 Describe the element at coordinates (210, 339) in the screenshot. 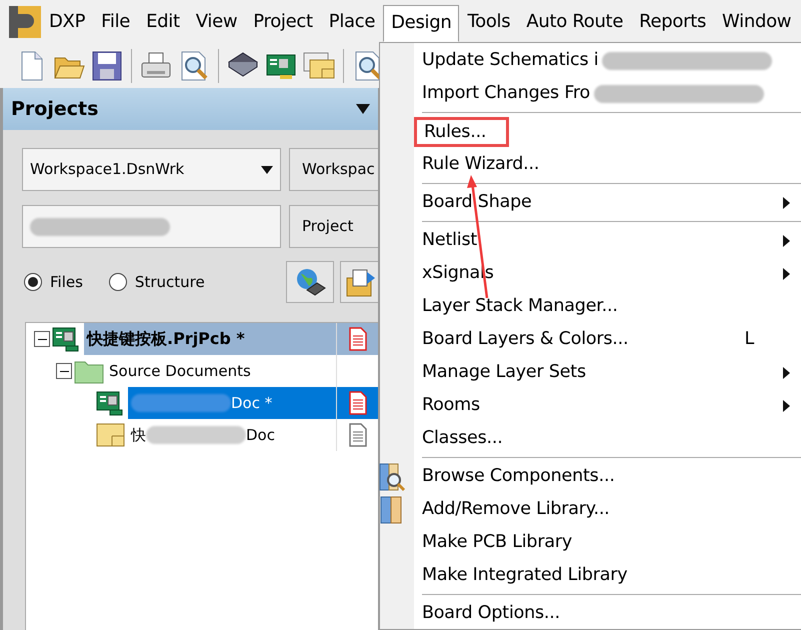

I see `tree-item: 快捷键按板.PrjPcb *` at that location.